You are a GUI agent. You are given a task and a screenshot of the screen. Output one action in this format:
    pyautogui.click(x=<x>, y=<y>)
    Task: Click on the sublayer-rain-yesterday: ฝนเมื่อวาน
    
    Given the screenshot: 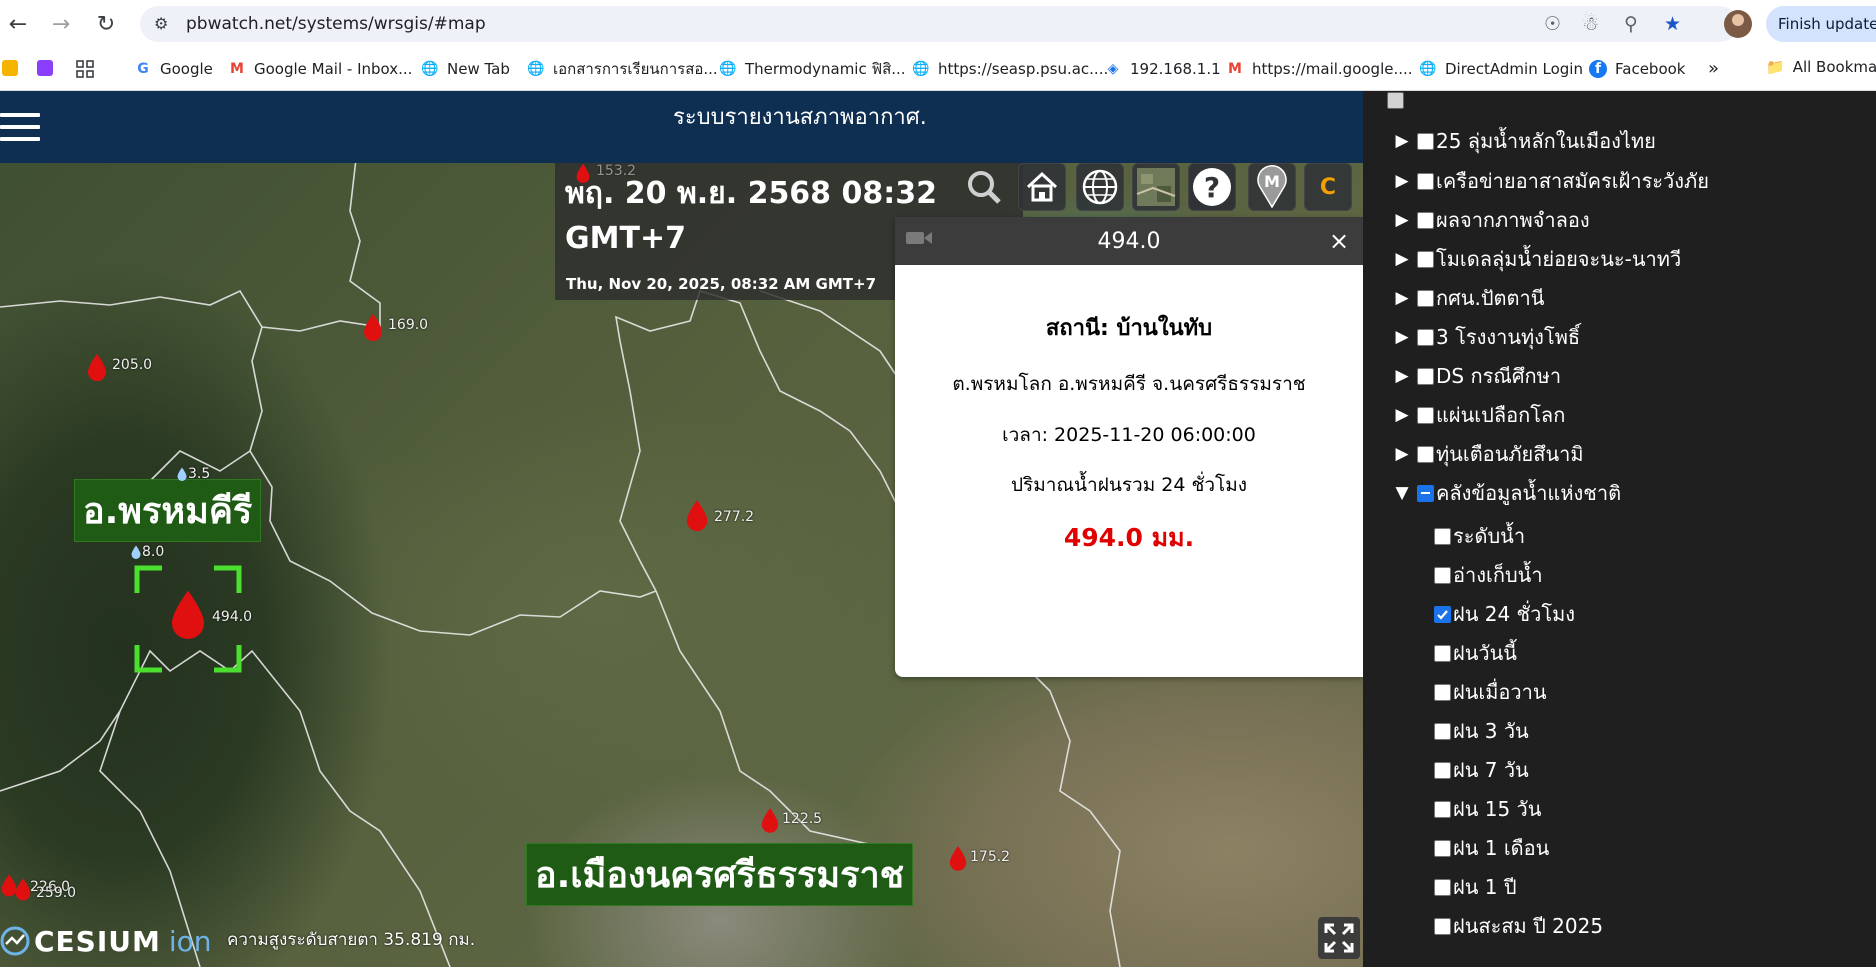 What is the action you would take?
    pyautogui.click(x=1490, y=692)
    